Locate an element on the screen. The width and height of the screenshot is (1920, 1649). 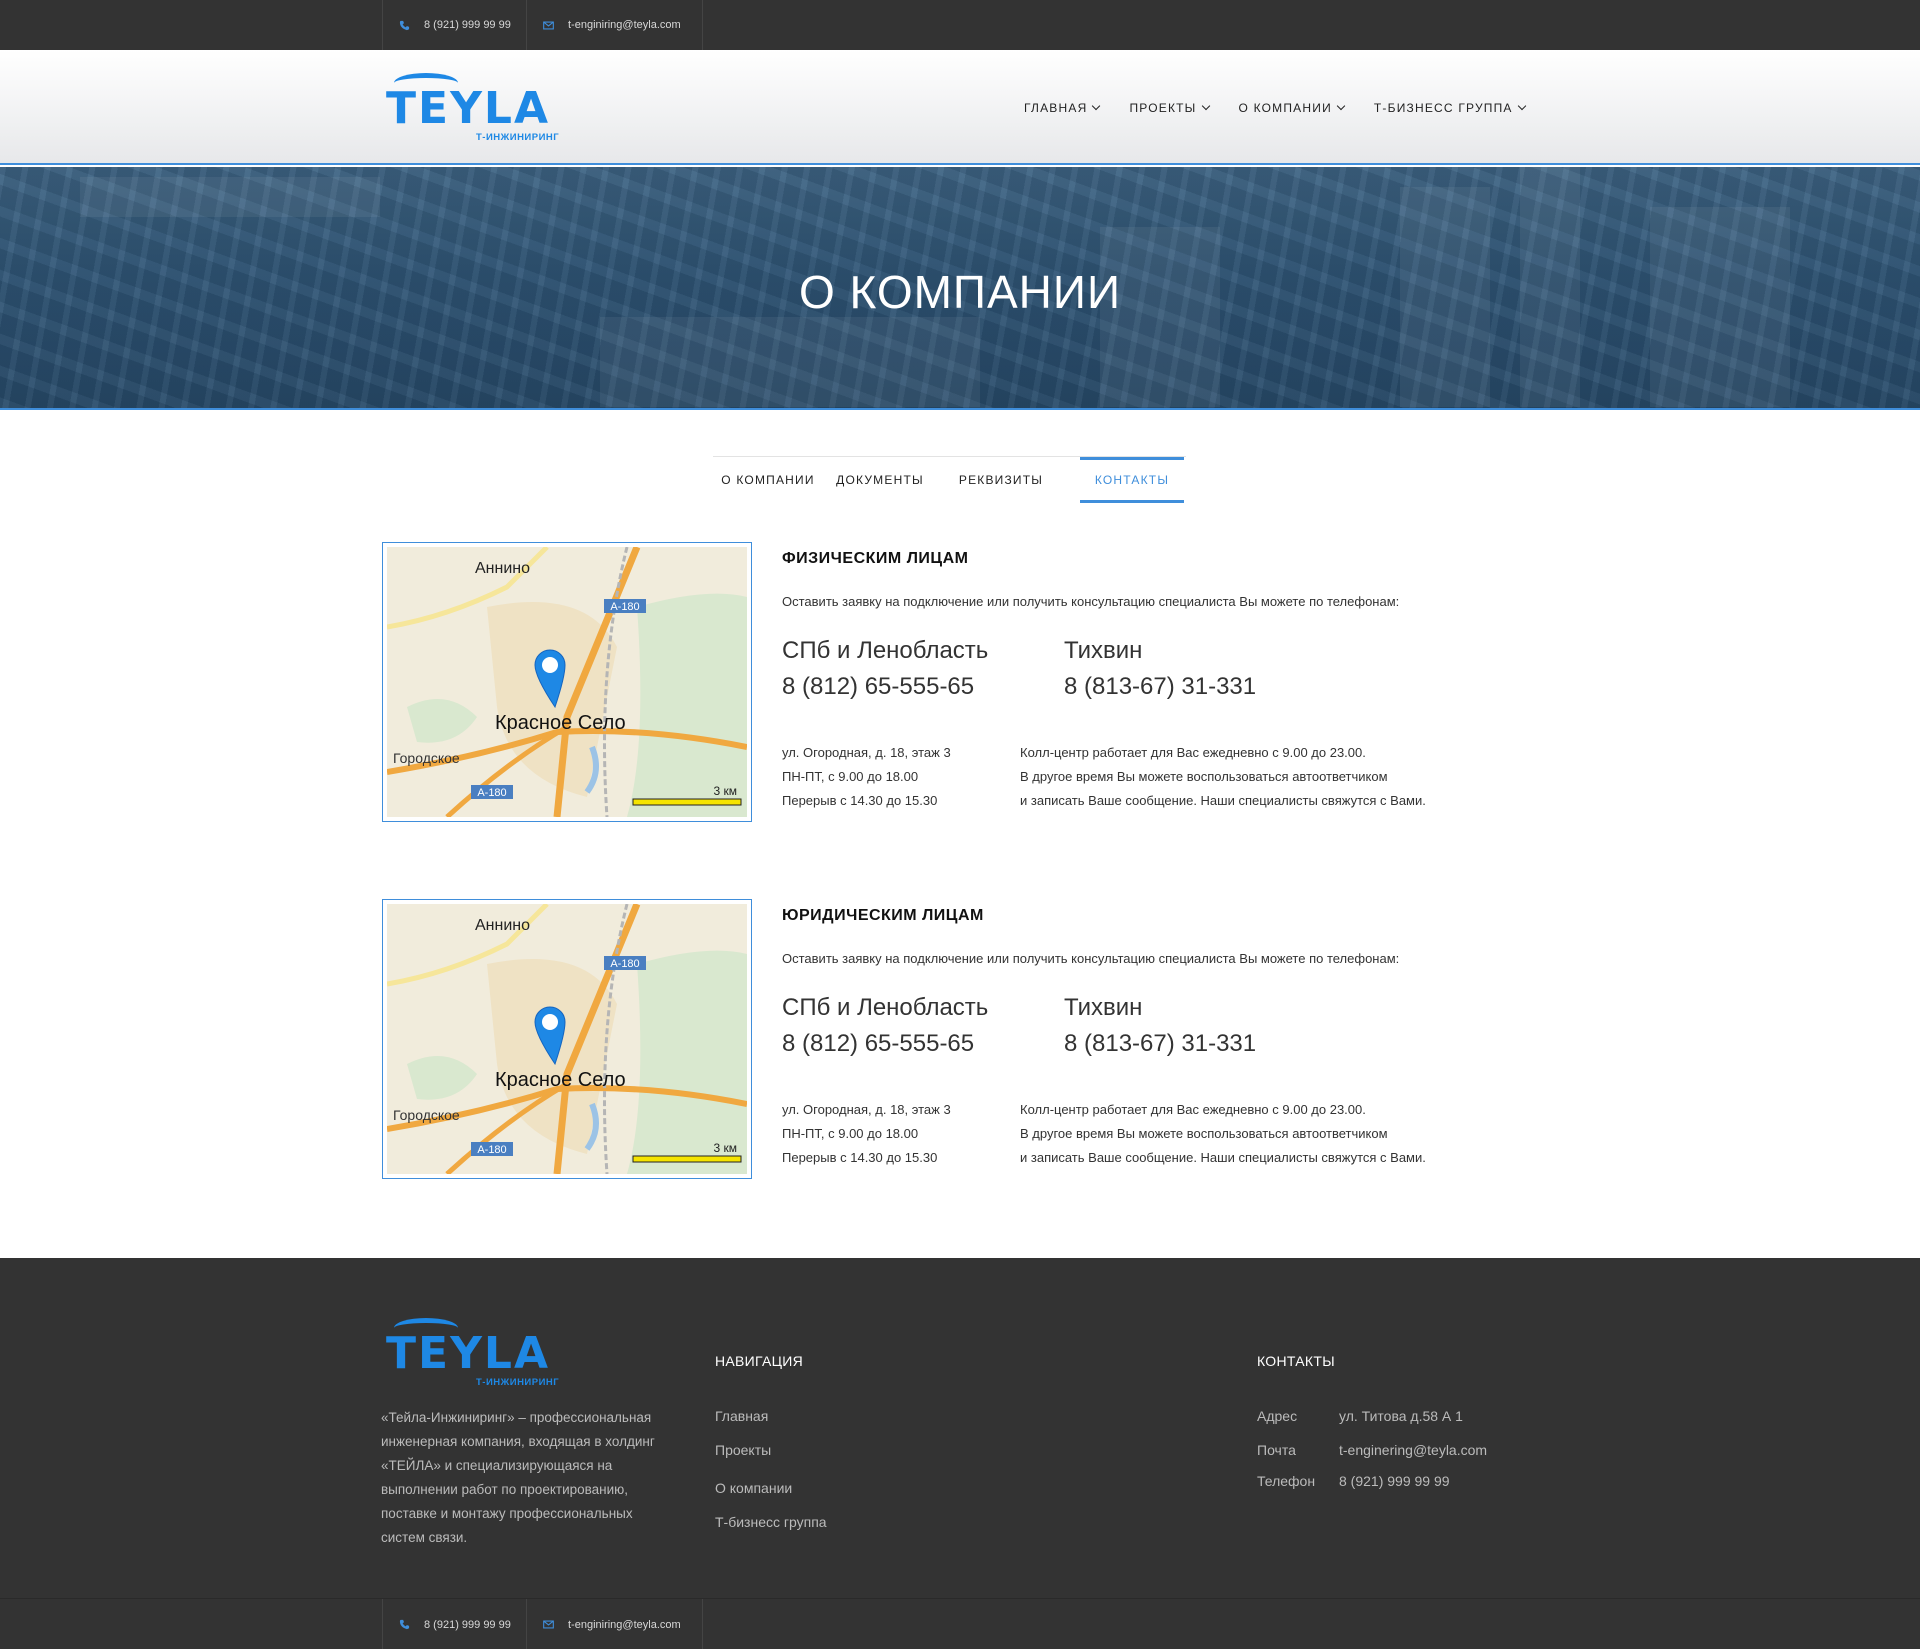
site-header: TEYLA Т-ИНЖИНИРИНГ is located at coordinates (960, 107).